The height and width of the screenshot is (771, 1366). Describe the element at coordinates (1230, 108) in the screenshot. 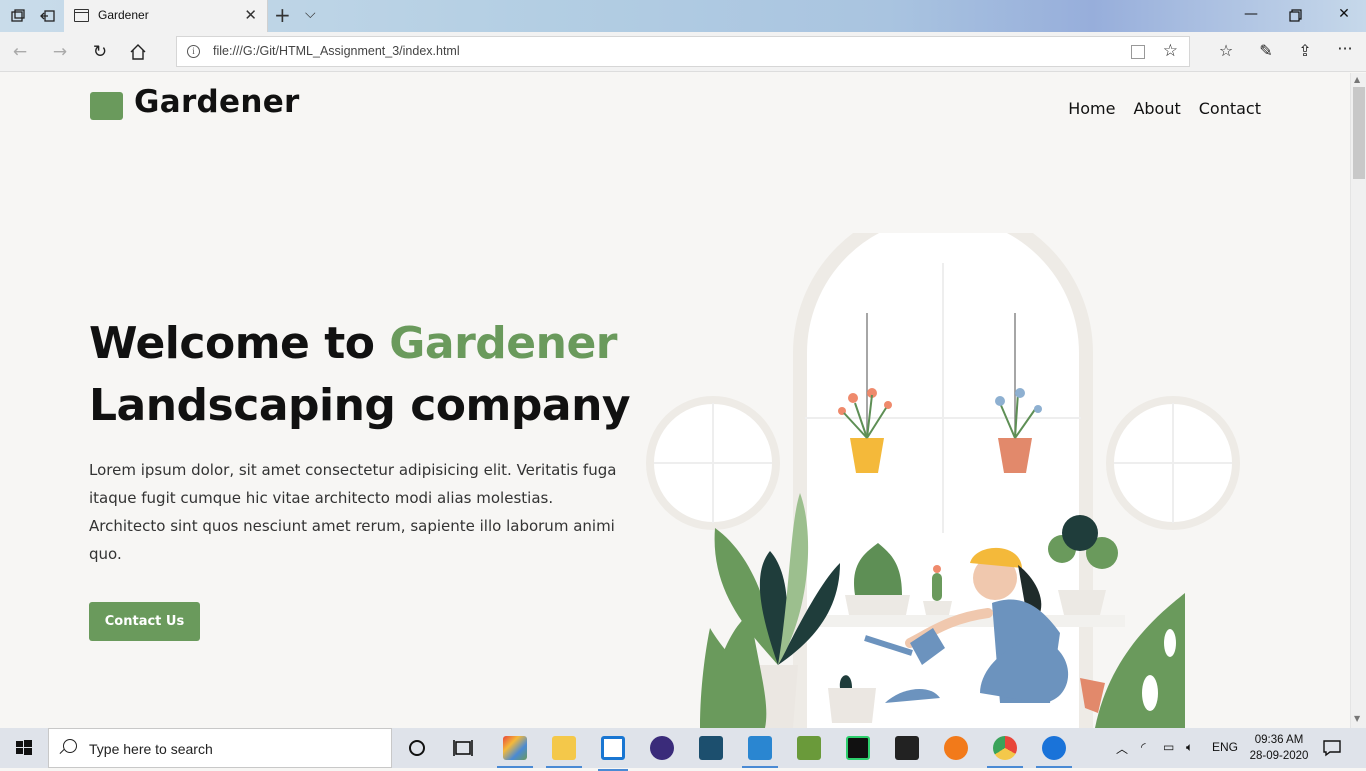

I see `nav-contact-link: Contact` at that location.